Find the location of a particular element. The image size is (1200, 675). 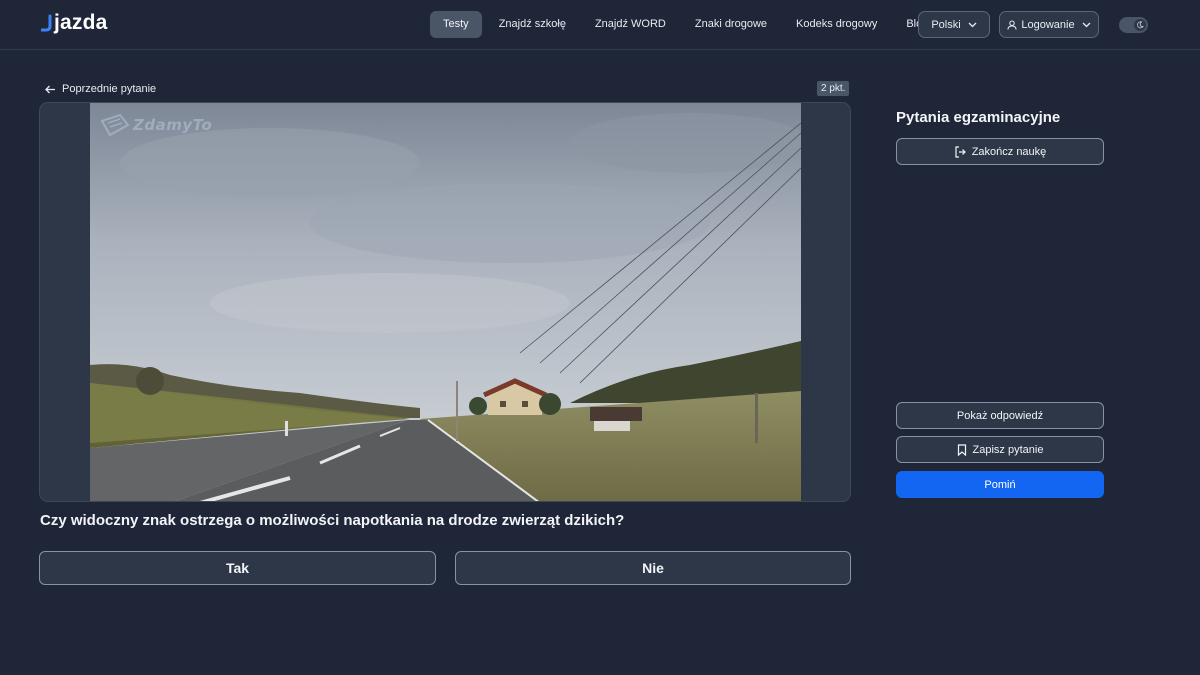

skip-button: Pomiń is located at coordinates (1000, 484).